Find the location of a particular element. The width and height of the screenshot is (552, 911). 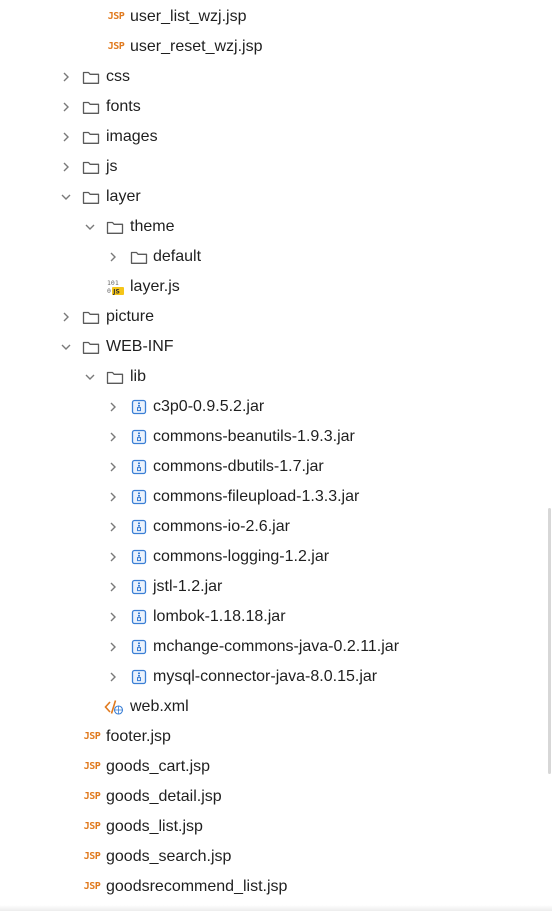

tree-item-label: goods_detail.jsp is located at coordinates (164, 796).